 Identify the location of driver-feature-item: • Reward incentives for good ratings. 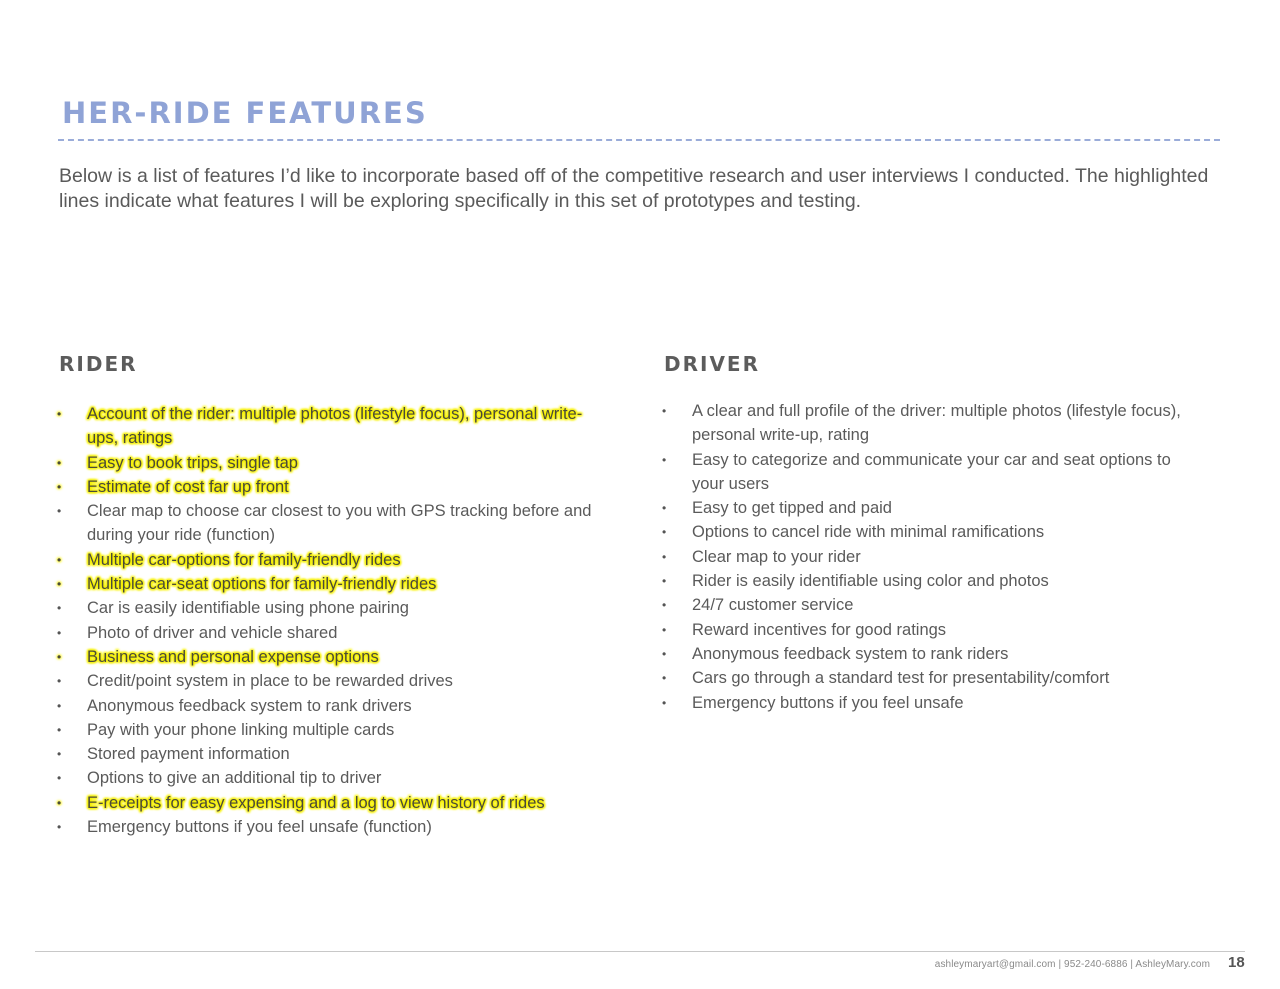
(932, 630).